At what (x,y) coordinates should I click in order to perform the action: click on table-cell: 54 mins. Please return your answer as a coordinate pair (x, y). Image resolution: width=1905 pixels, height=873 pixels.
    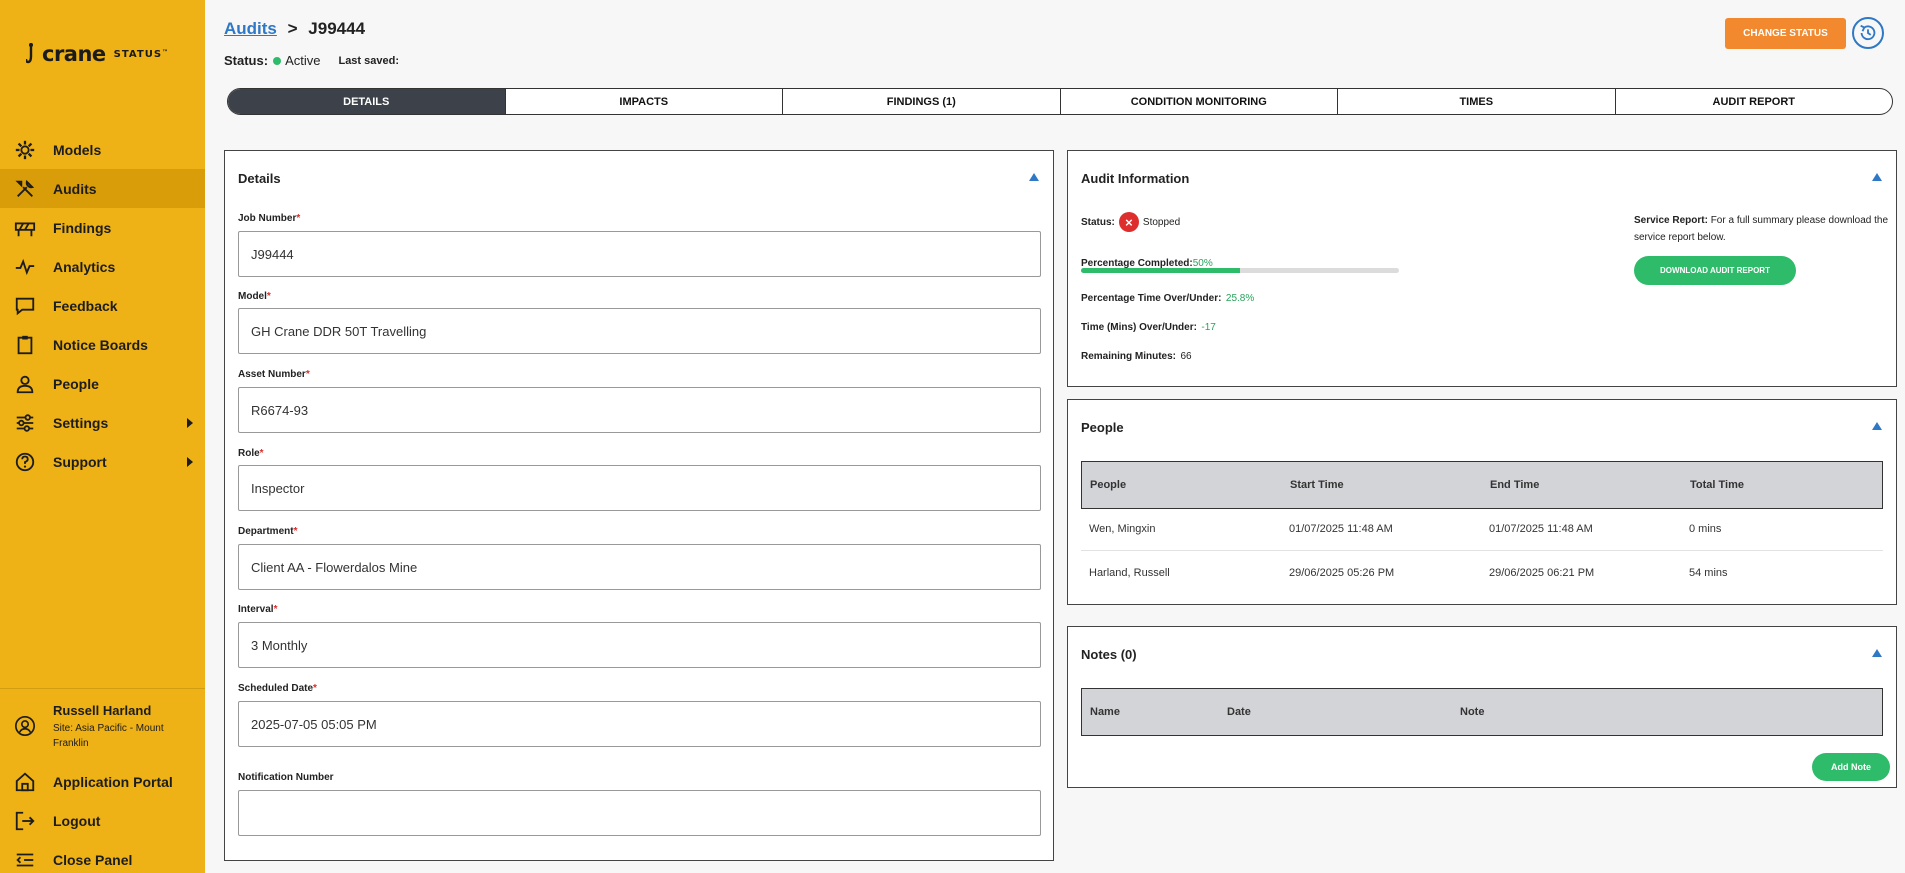
    Looking at the image, I should click on (1708, 572).